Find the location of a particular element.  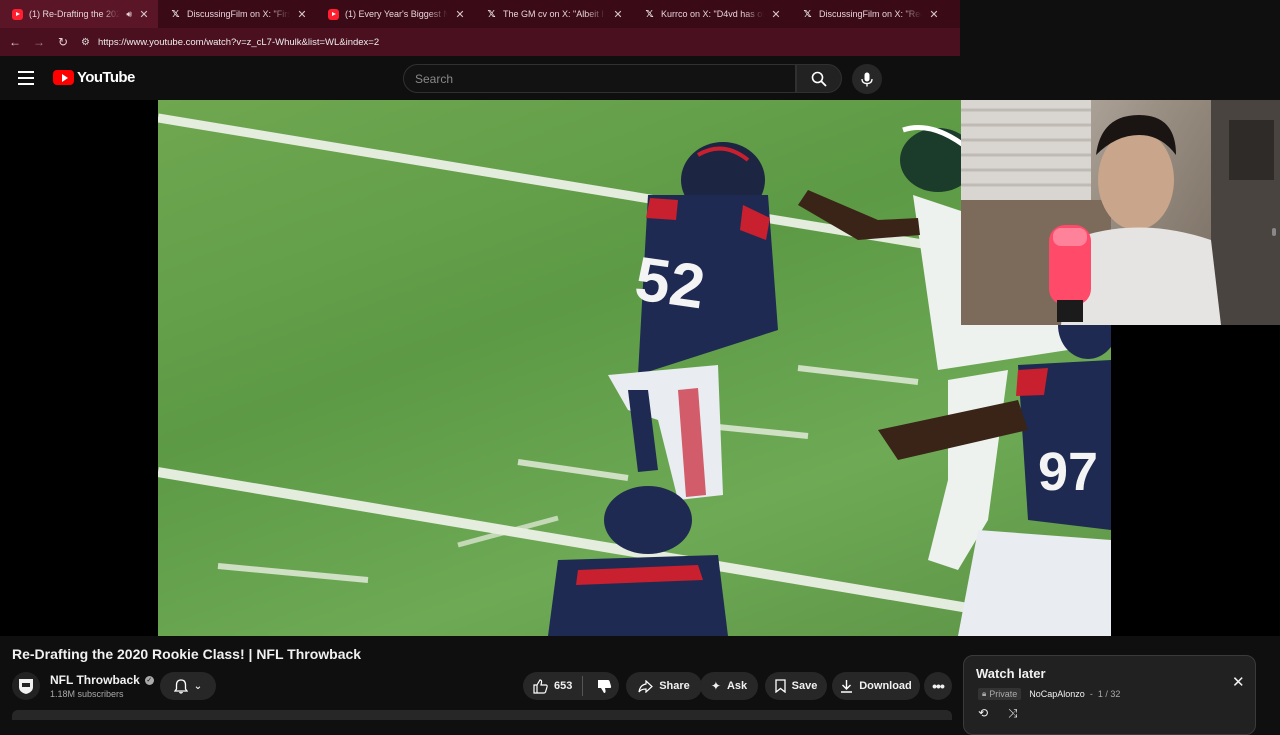

playlist-position: 1 / 32 is located at coordinates (1109, 694).